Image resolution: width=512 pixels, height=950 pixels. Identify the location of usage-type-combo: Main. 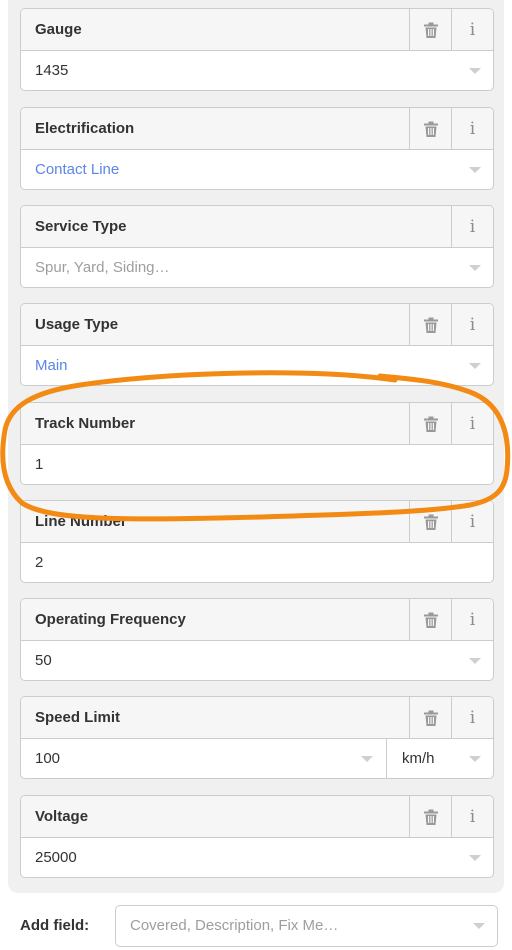
(257, 365).